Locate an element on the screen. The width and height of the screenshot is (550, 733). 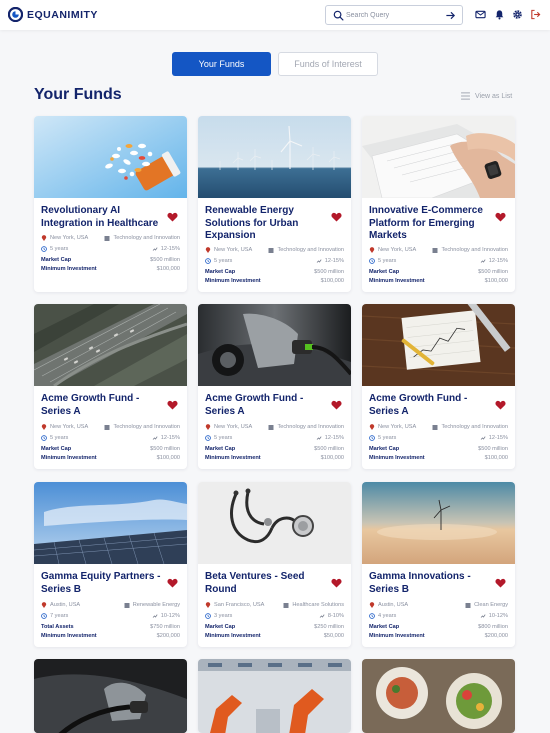
arrow-right-icon is located at coordinates (450, 15).